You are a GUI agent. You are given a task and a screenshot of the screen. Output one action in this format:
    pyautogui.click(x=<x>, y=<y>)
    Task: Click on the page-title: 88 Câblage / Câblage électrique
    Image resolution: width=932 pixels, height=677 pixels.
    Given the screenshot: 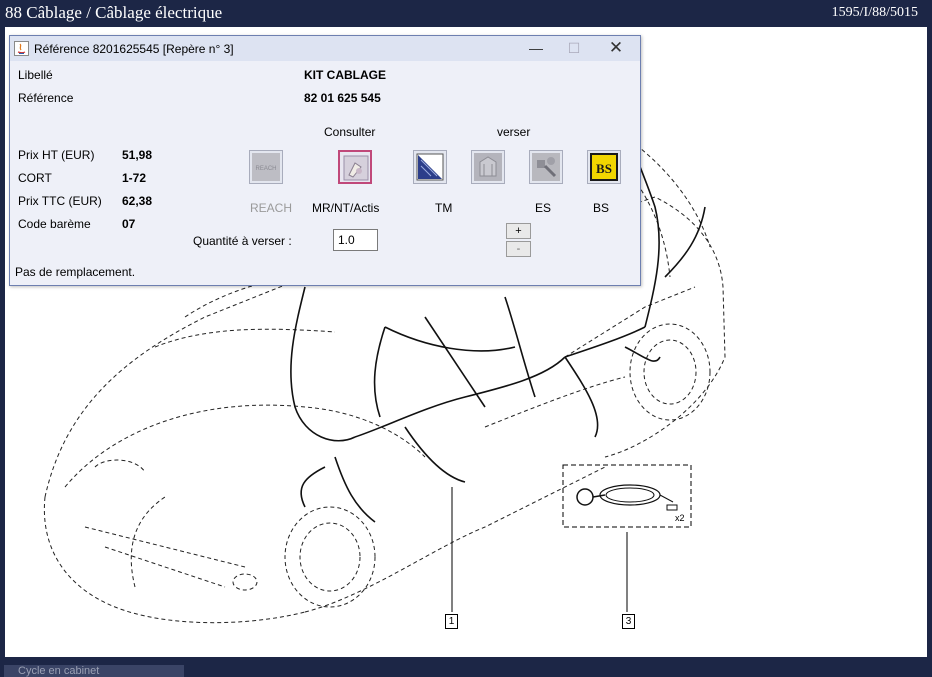 What is the action you would take?
    pyautogui.click(x=114, y=12)
    